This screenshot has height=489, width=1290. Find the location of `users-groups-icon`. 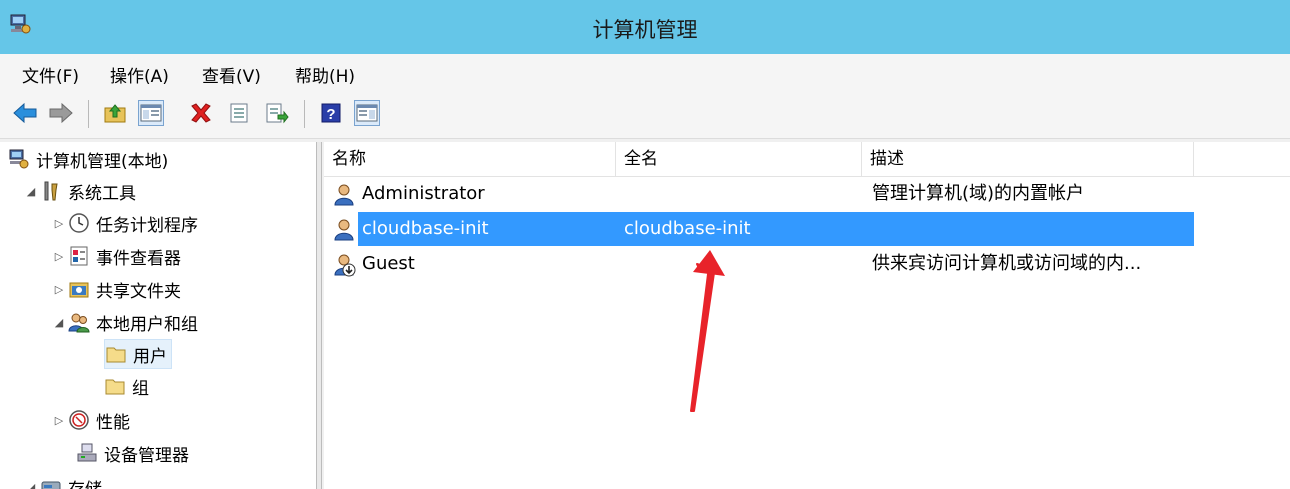

users-groups-icon is located at coordinates (79, 323).